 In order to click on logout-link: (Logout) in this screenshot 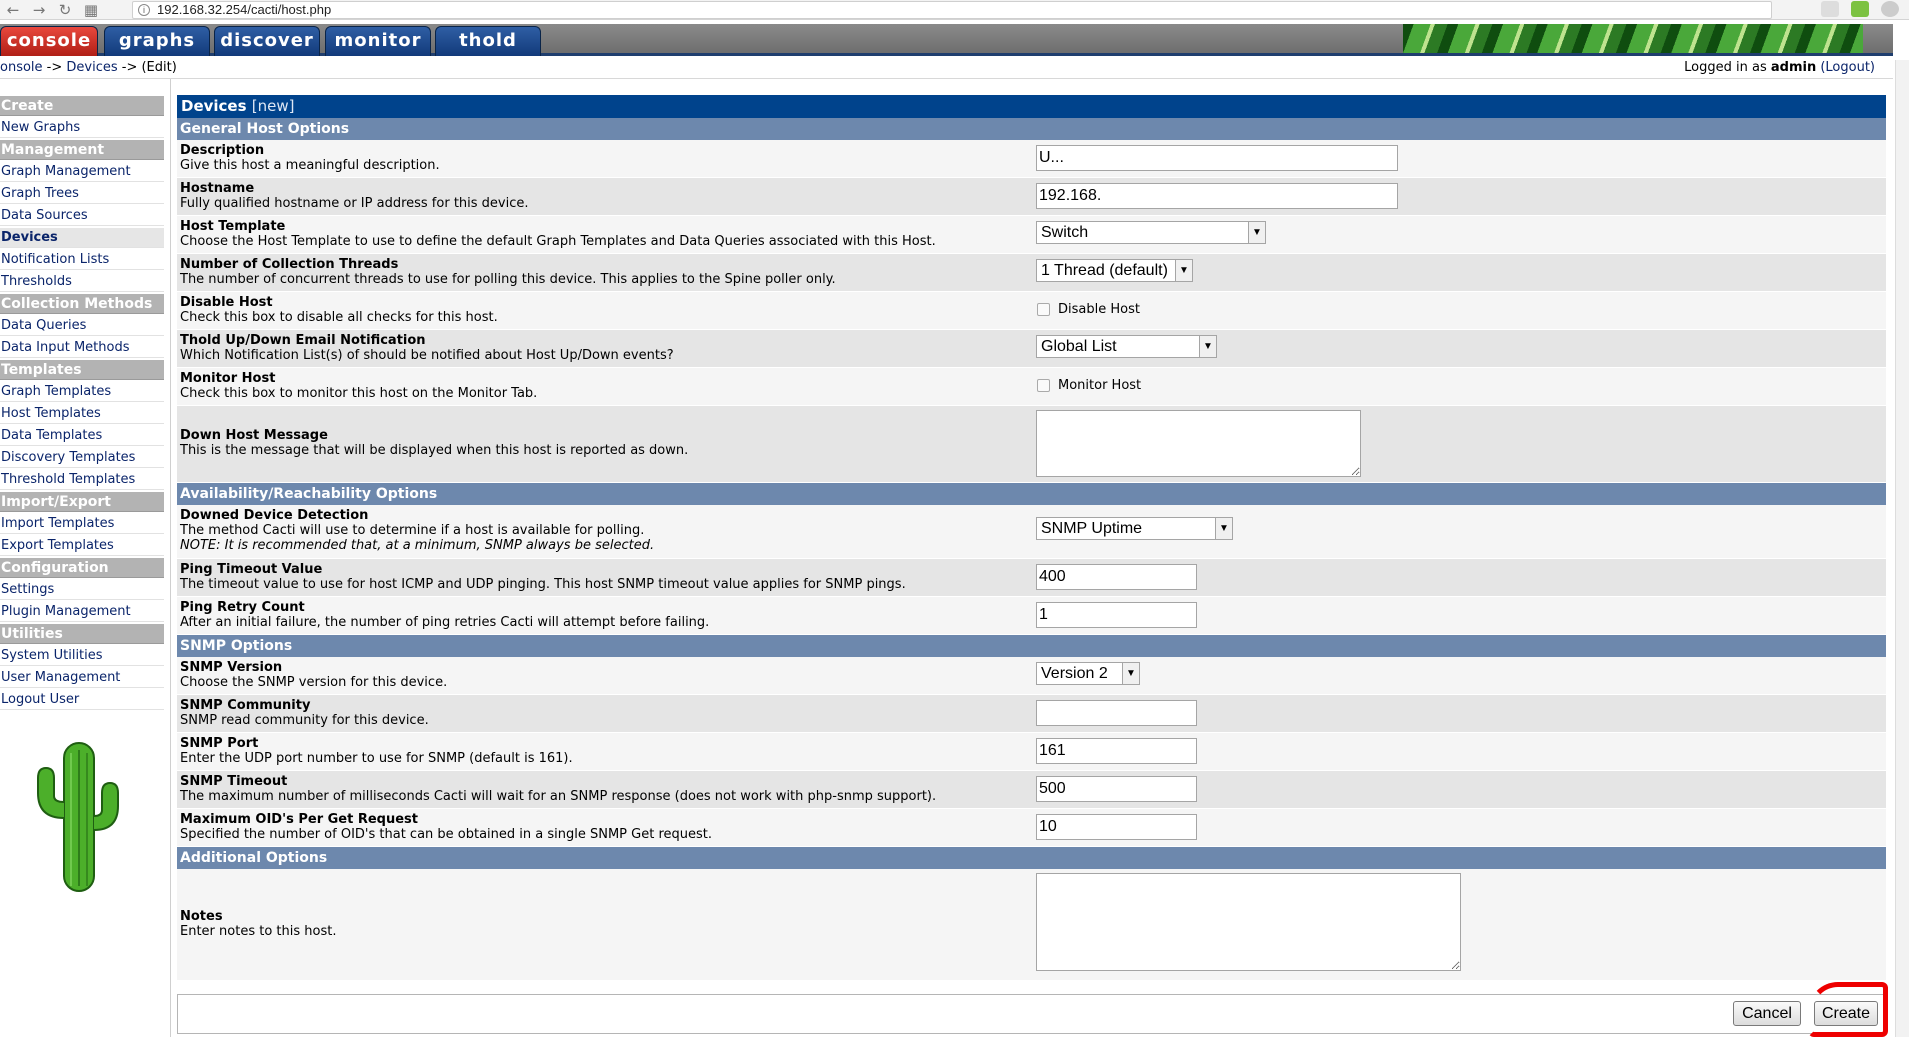, I will do `click(1847, 67)`.